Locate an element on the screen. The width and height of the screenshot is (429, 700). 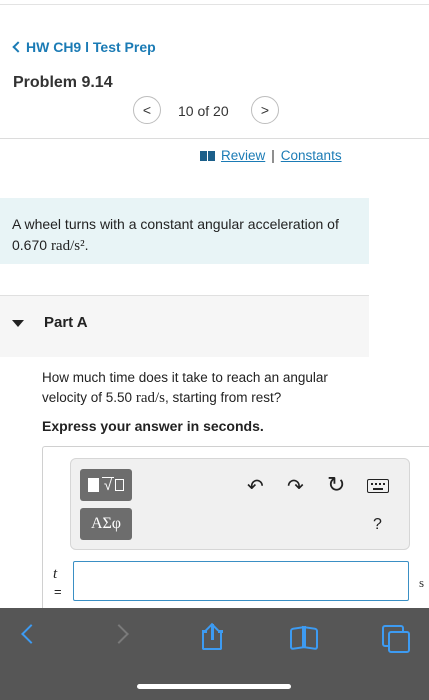
undo-icon: ↶ is located at coordinates (255, 487).